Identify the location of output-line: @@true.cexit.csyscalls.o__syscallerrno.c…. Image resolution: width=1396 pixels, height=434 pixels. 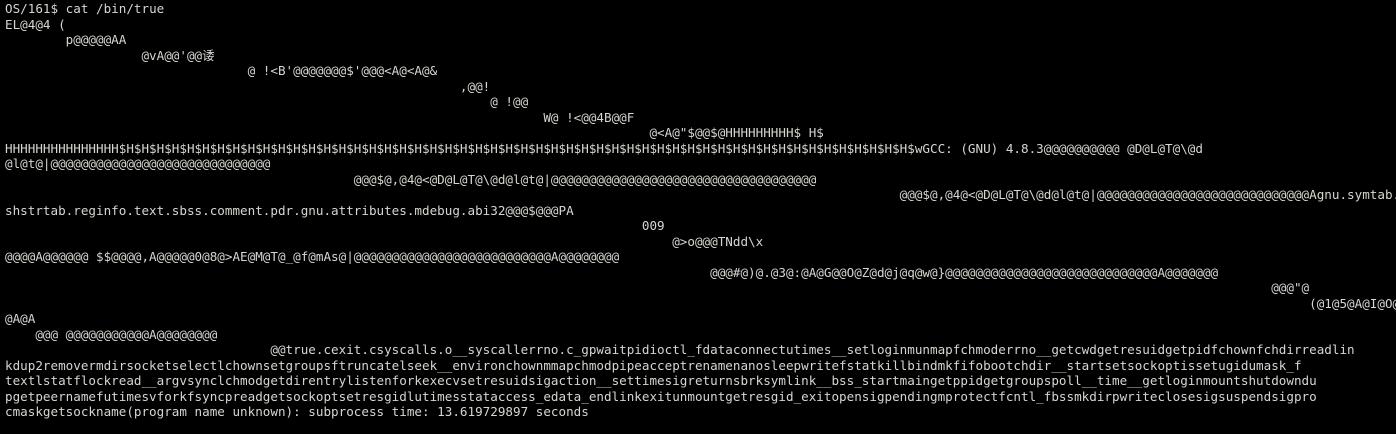
(680, 349).